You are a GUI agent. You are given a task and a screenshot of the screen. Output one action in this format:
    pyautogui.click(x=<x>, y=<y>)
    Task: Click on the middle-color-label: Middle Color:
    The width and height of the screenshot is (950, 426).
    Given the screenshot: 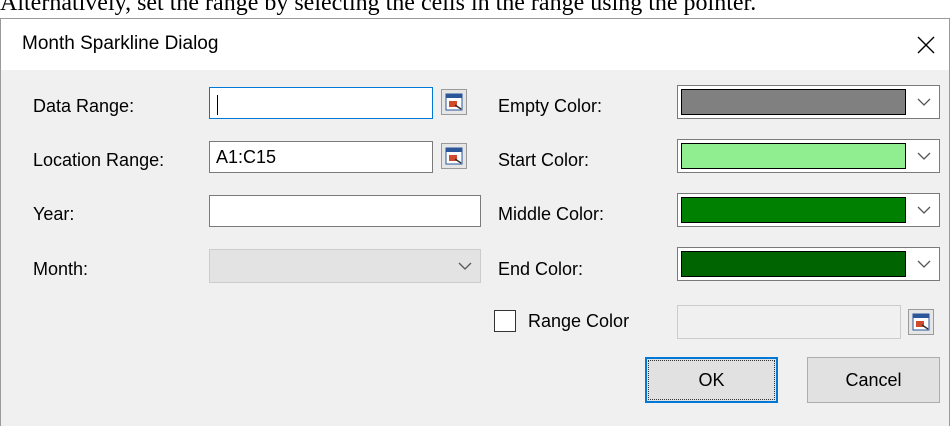 What is the action you would take?
    pyautogui.click(x=551, y=214)
    